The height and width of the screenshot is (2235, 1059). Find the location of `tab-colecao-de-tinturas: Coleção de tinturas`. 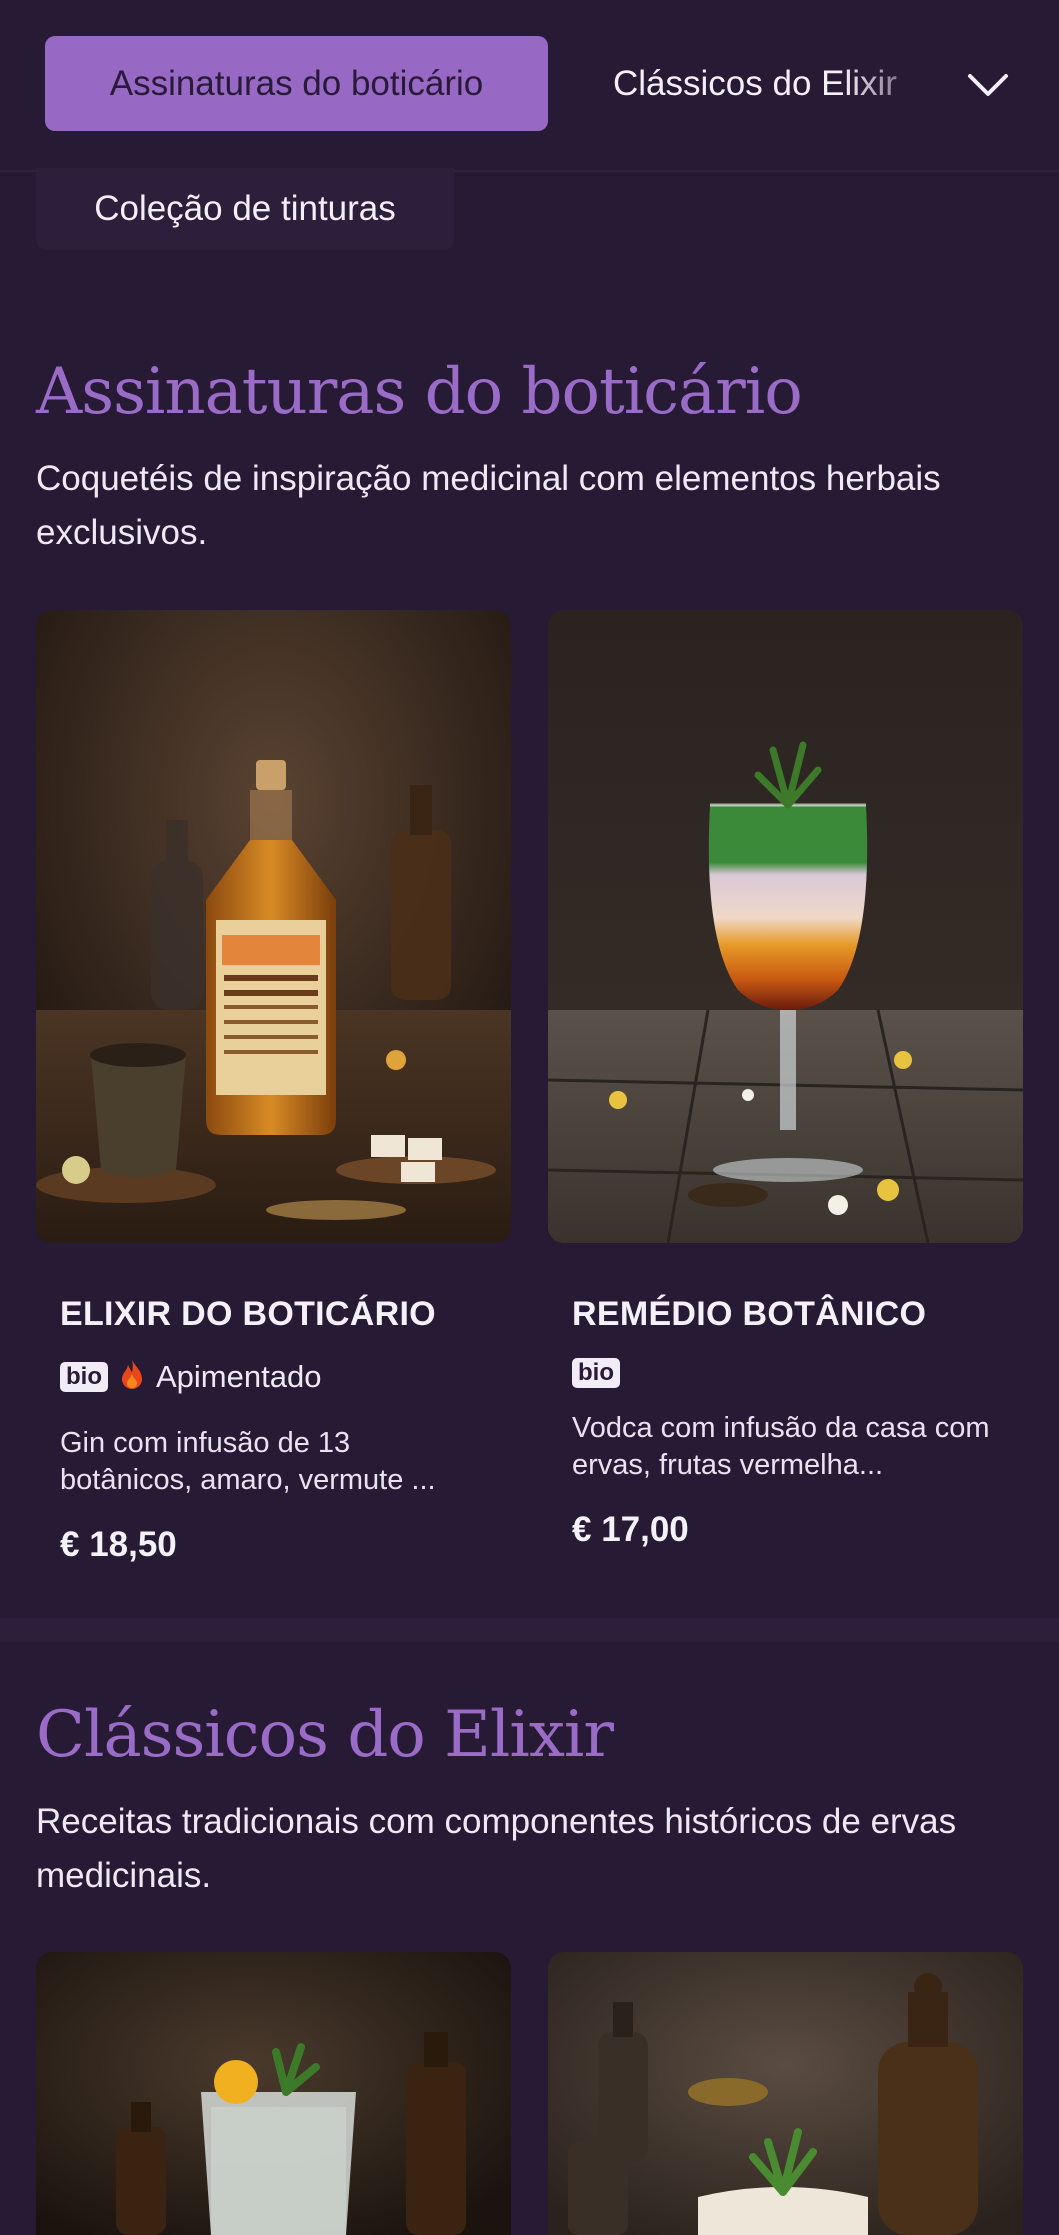

tab-colecao-de-tinturas: Coleção de tinturas is located at coordinates (245, 209).